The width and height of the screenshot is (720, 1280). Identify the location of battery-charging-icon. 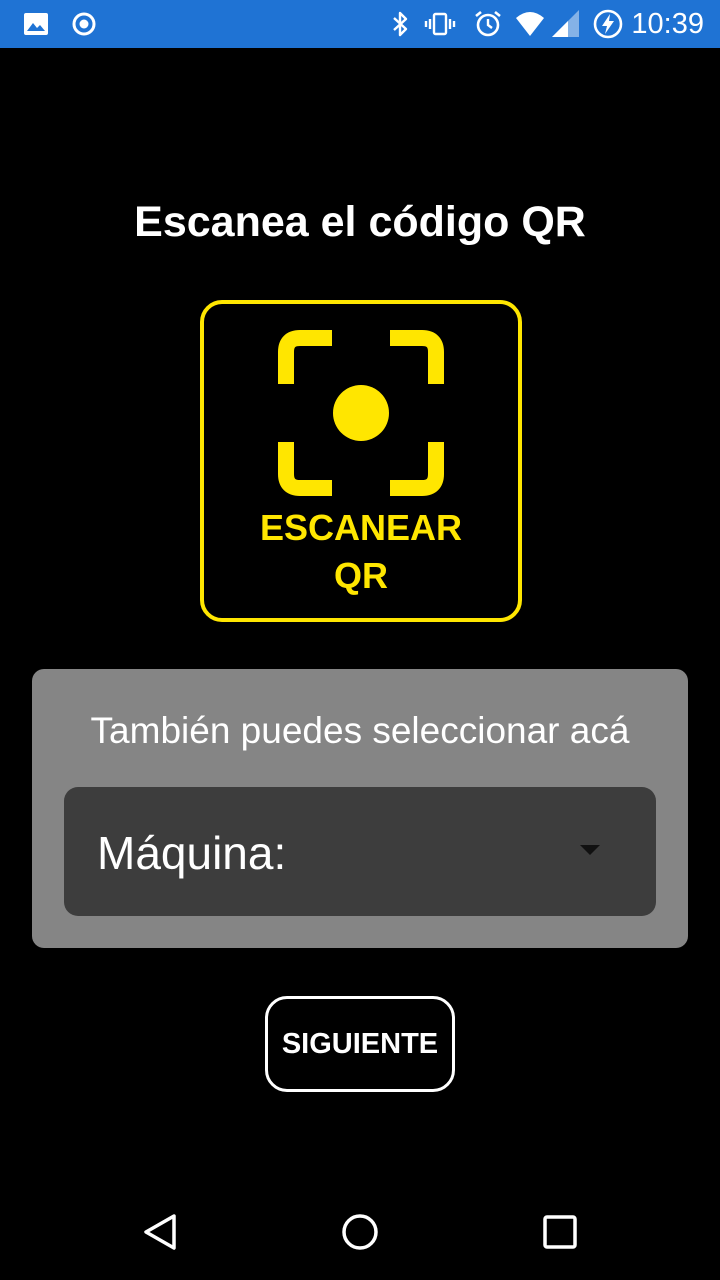
(608, 24).